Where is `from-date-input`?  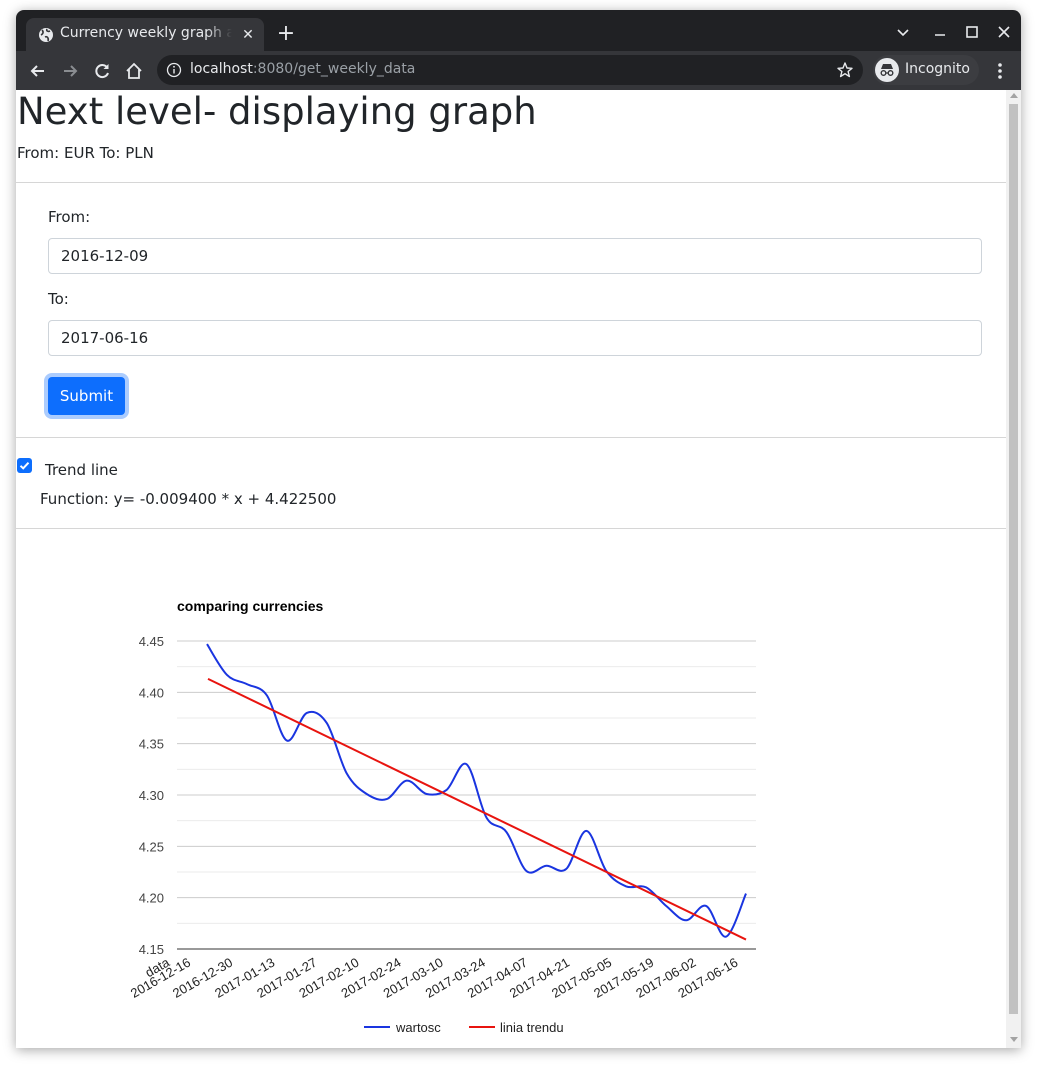 from-date-input is located at coordinates (515, 256).